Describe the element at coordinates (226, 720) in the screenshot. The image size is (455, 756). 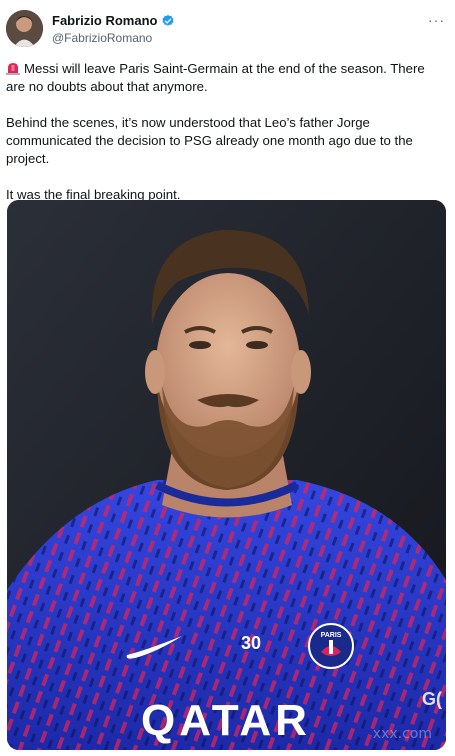
I see `sponsor-text: QATAR` at that location.